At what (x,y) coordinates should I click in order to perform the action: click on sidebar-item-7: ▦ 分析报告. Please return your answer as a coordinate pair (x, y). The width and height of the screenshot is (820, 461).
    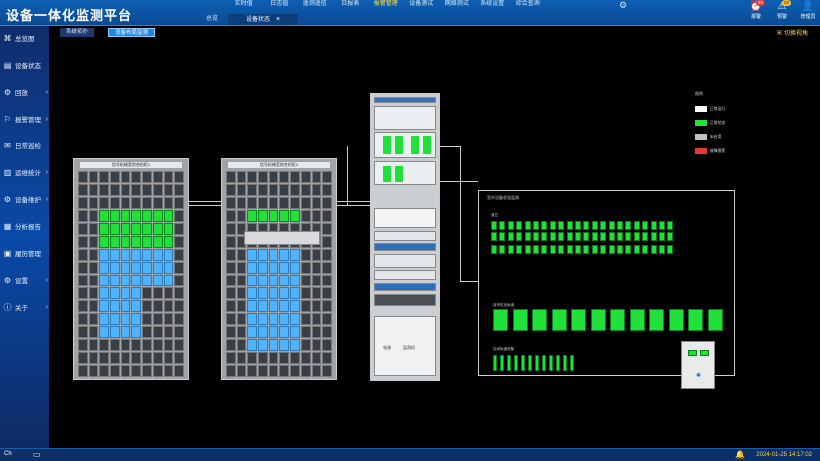
    Looking at the image, I should click on (24, 226).